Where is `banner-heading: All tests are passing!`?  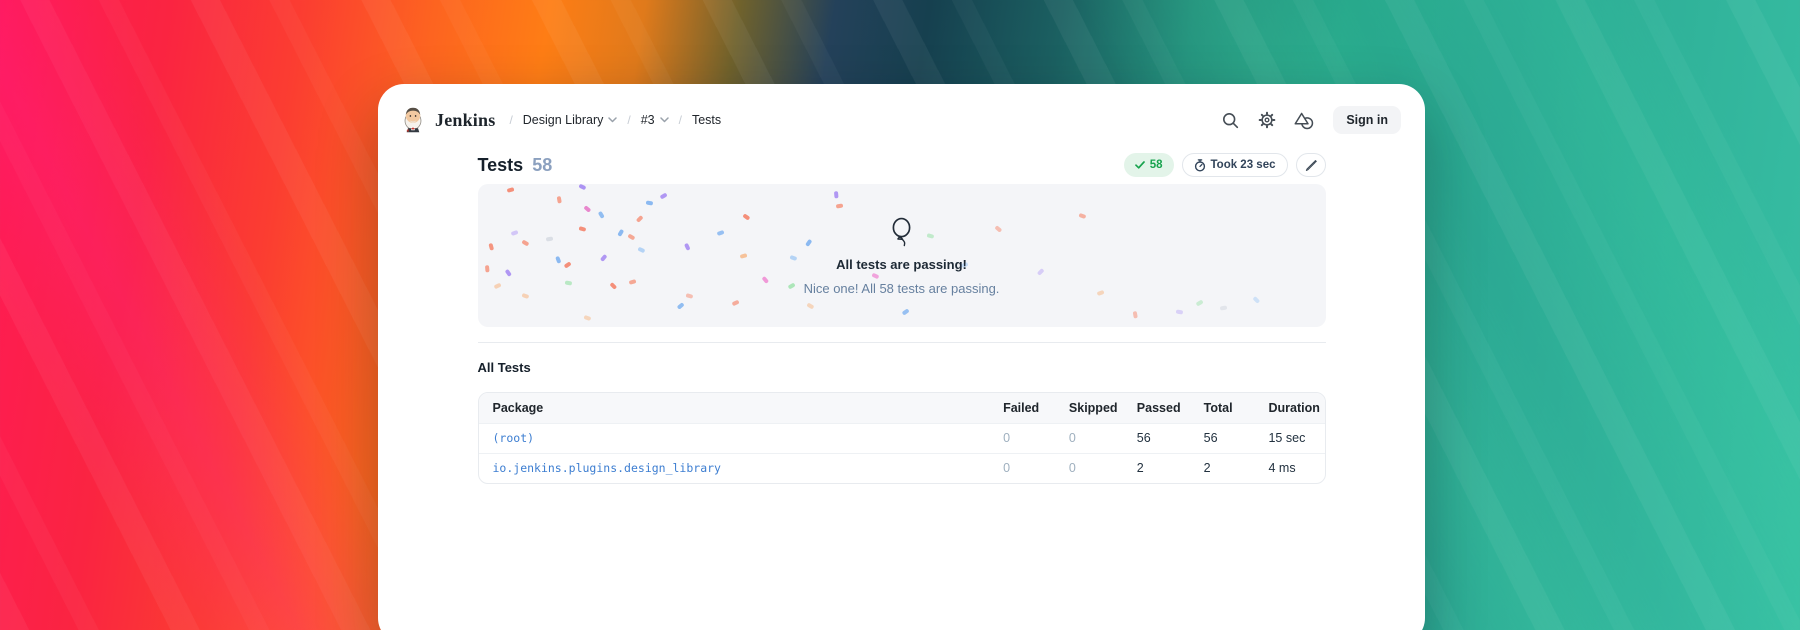
banner-heading: All tests are passing! is located at coordinates (901, 264).